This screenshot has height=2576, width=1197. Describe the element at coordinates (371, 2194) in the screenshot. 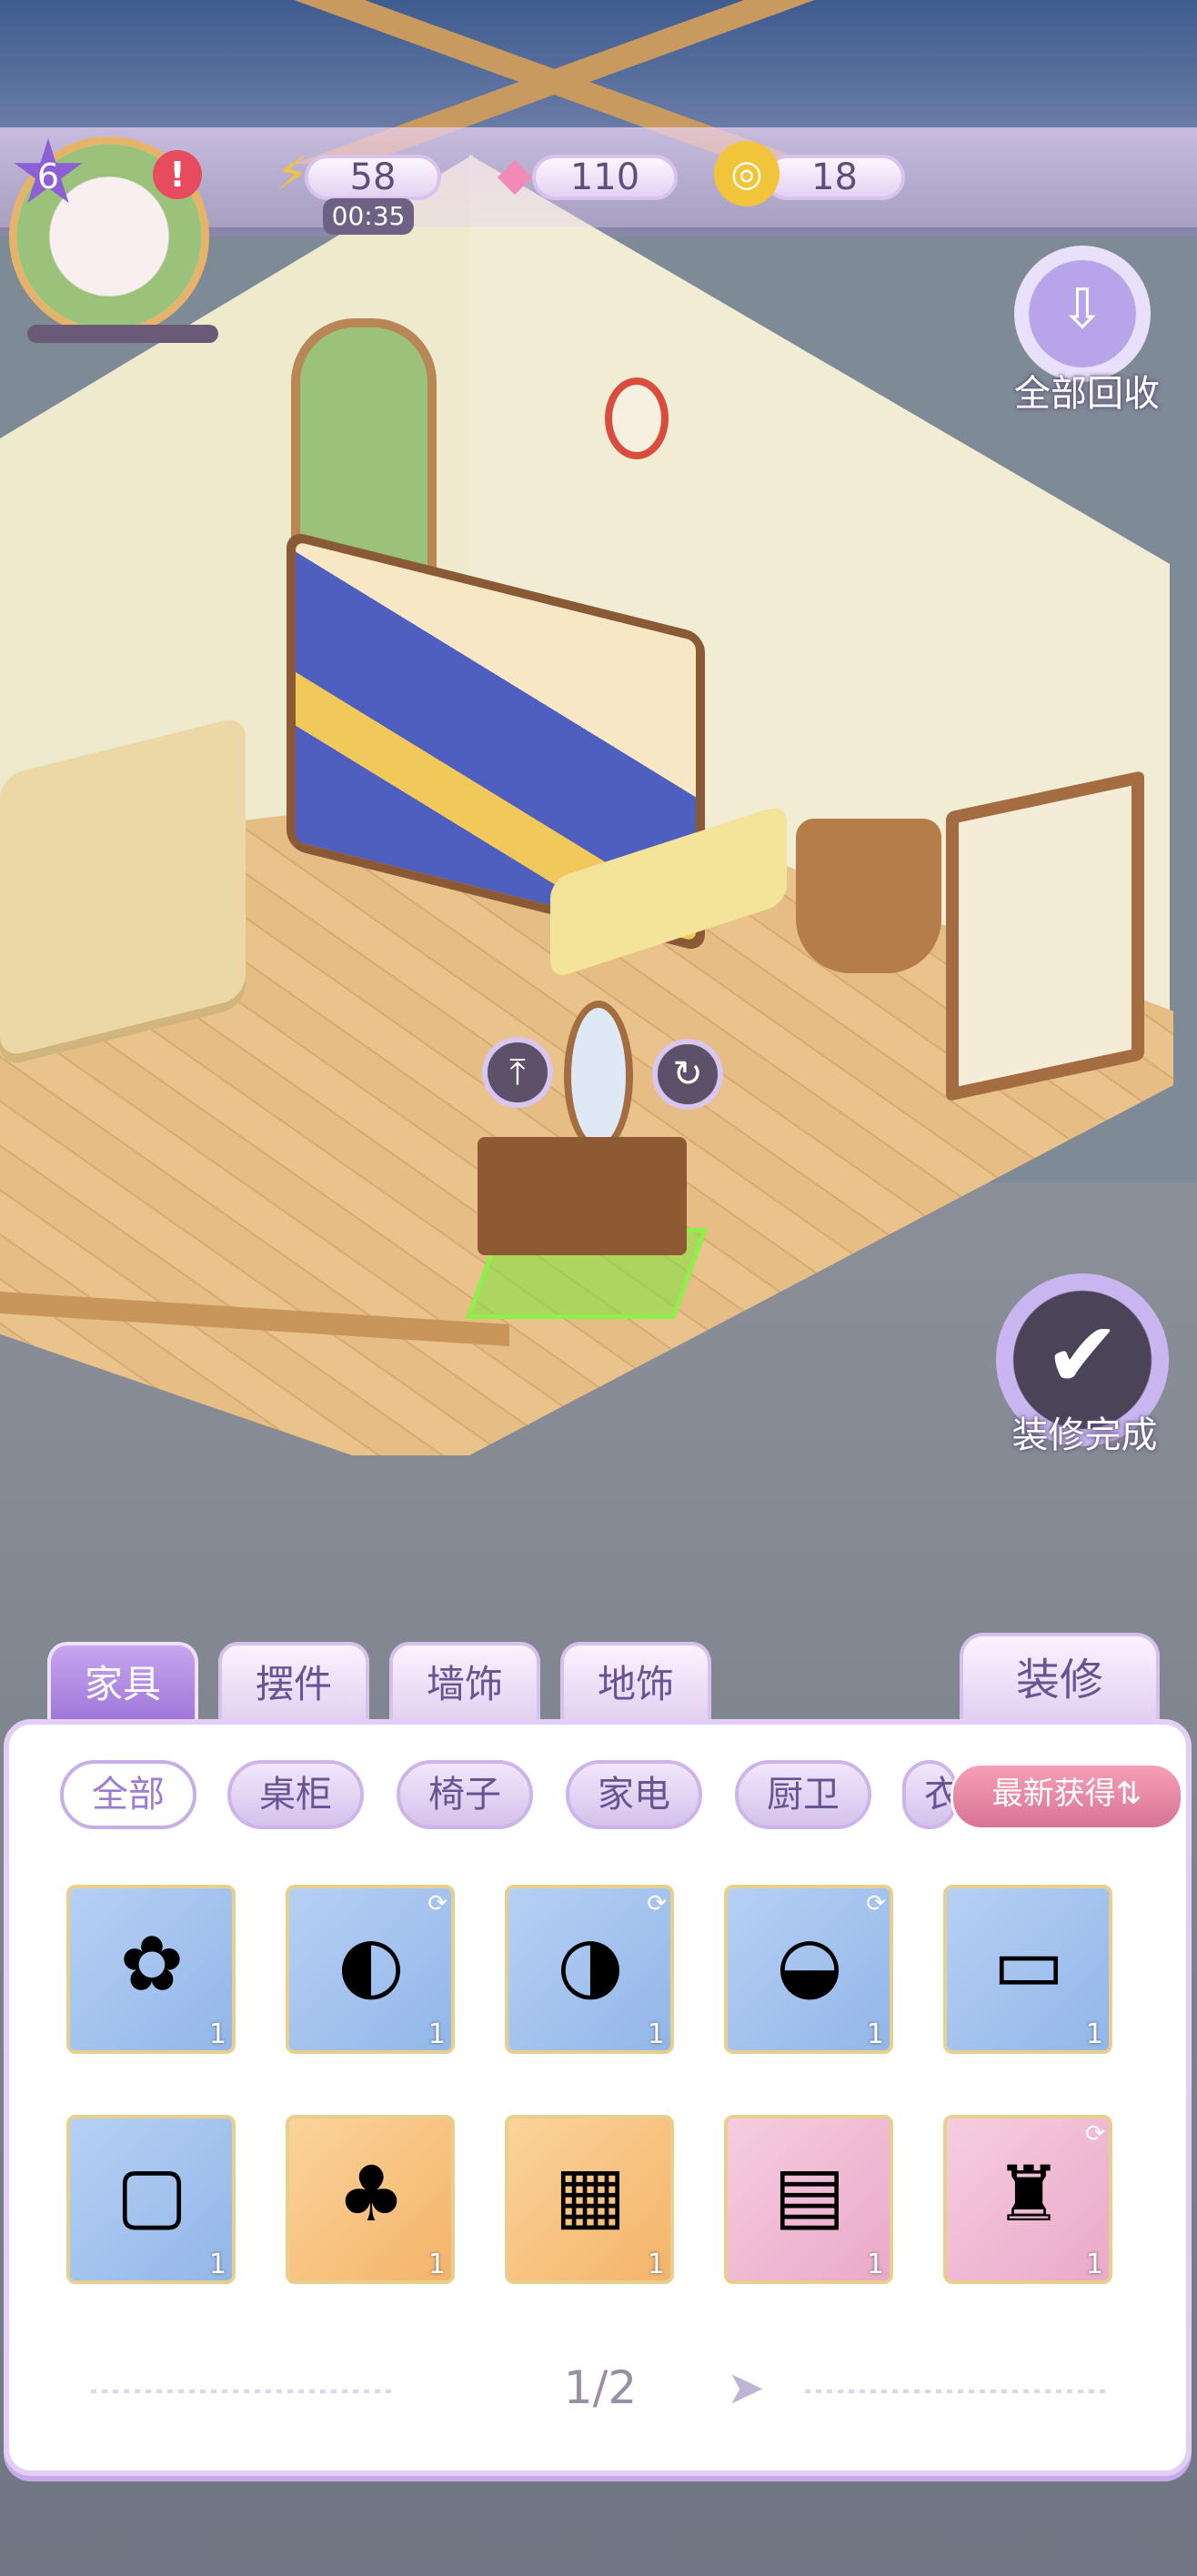

I see `mushroom-stump-set-icon: ♣` at that location.